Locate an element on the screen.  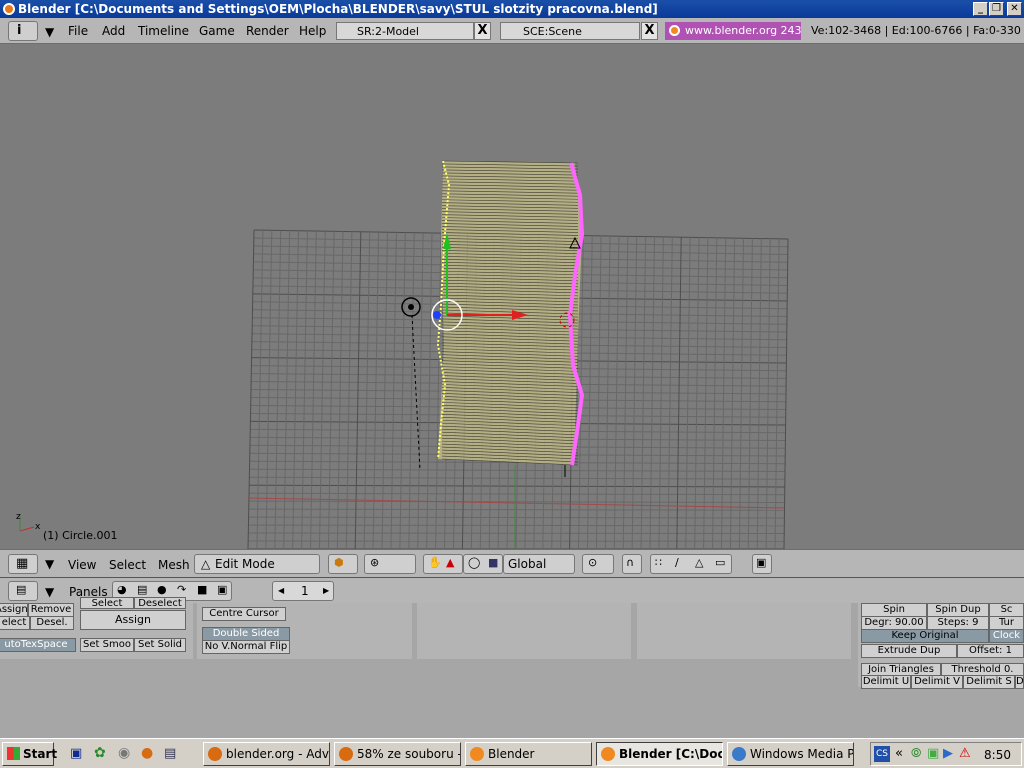
menu-timeline: Timeline is located at coordinates (163, 31).